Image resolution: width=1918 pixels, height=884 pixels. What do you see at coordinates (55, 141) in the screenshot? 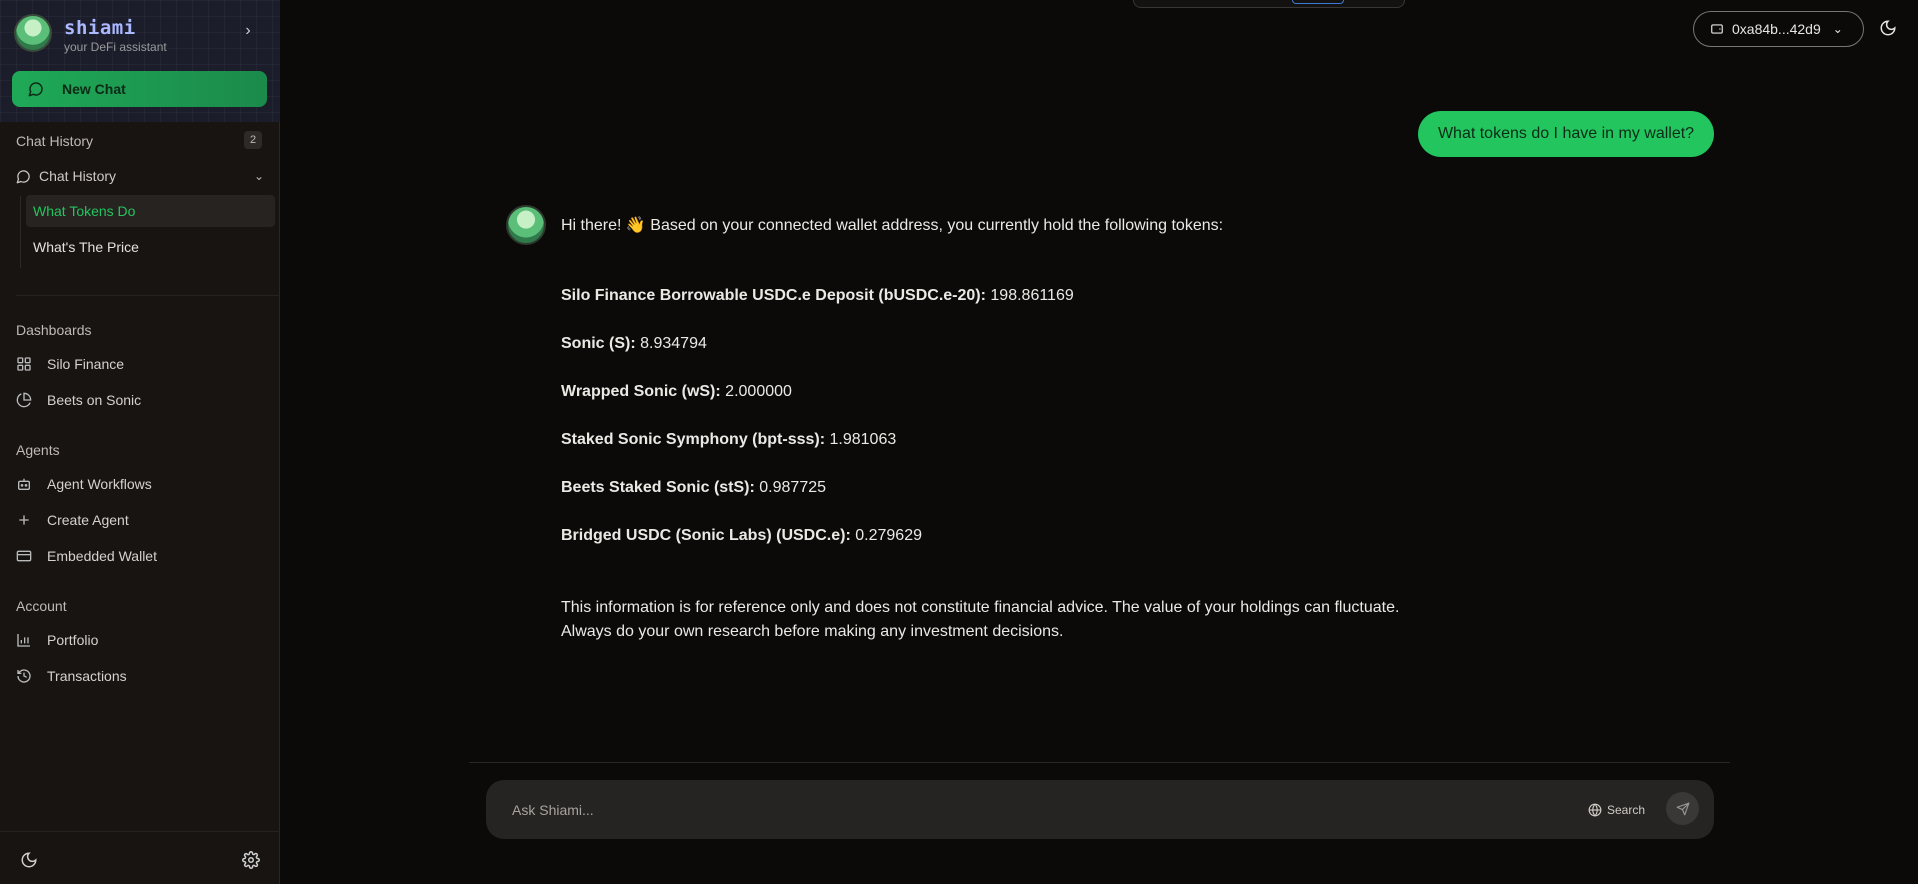
I see `chat-history-section-label: Chat History` at bounding box center [55, 141].